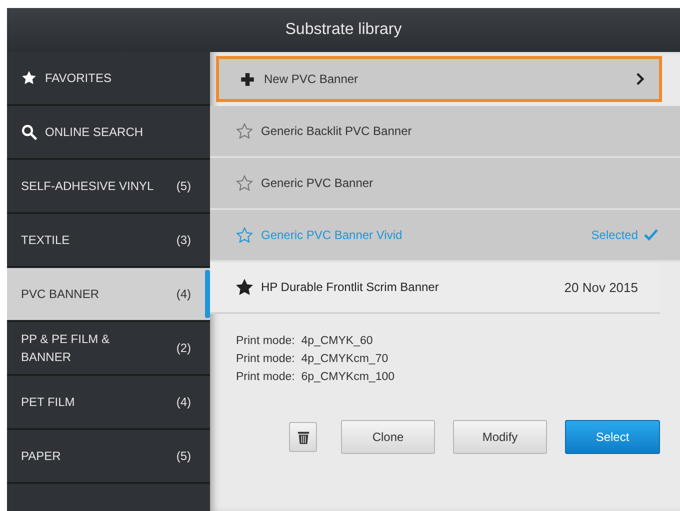 The height and width of the screenshot is (511, 680). I want to click on check-icon, so click(651, 235).